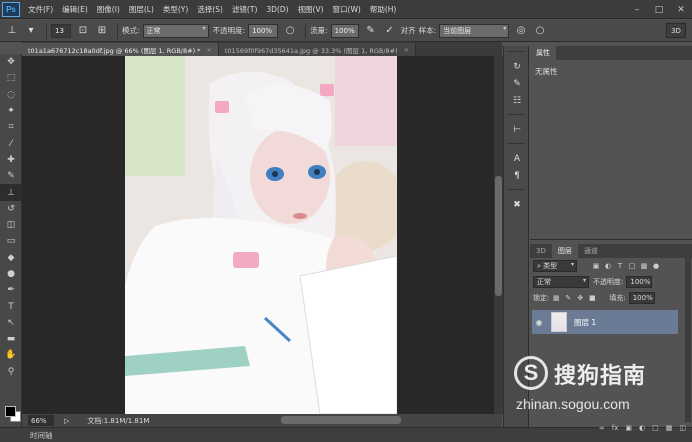 The image size is (692, 442). Describe the element at coordinates (656, 266) in the screenshot. I see `filter-toggle-icon: ●` at that location.